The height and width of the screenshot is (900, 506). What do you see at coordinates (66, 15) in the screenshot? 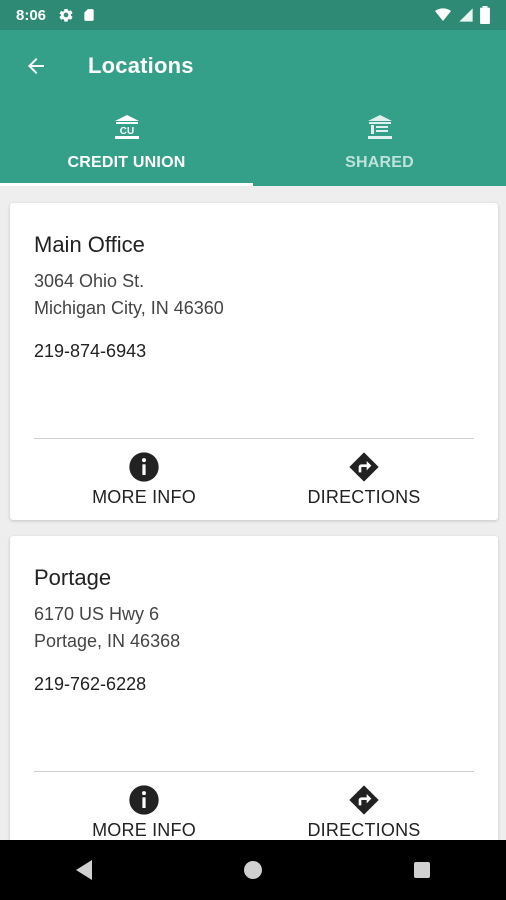
I see `gear-icon` at bounding box center [66, 15].